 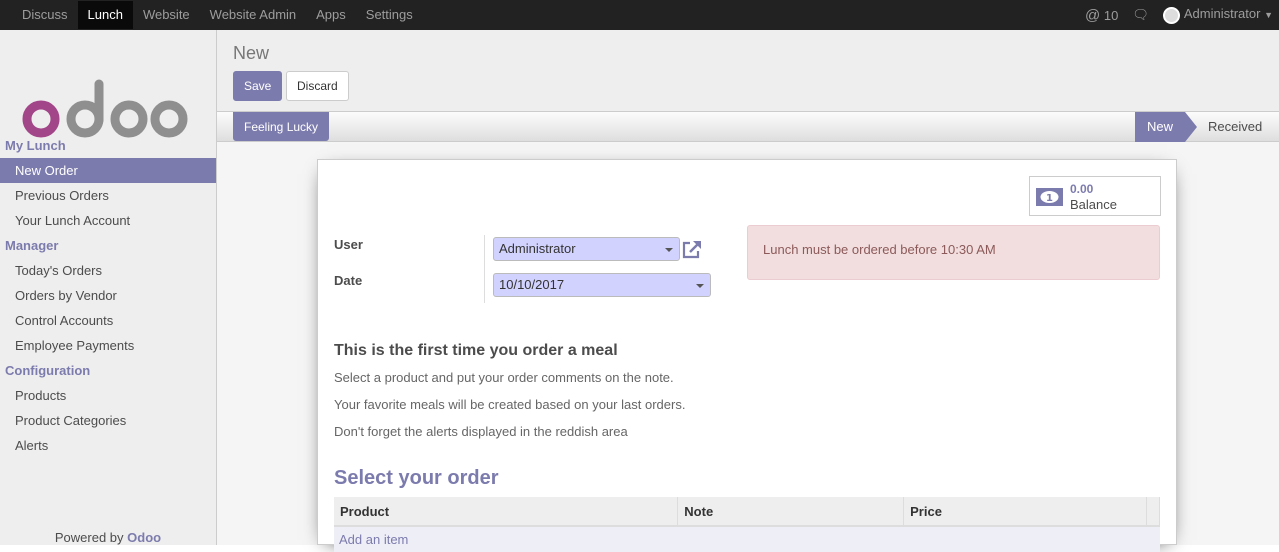 What do you see at coordinates (281, 126) in the screenshot?
I see `feeling-lucky-button: Feeling Lucky` at bounding box center [281, 126].